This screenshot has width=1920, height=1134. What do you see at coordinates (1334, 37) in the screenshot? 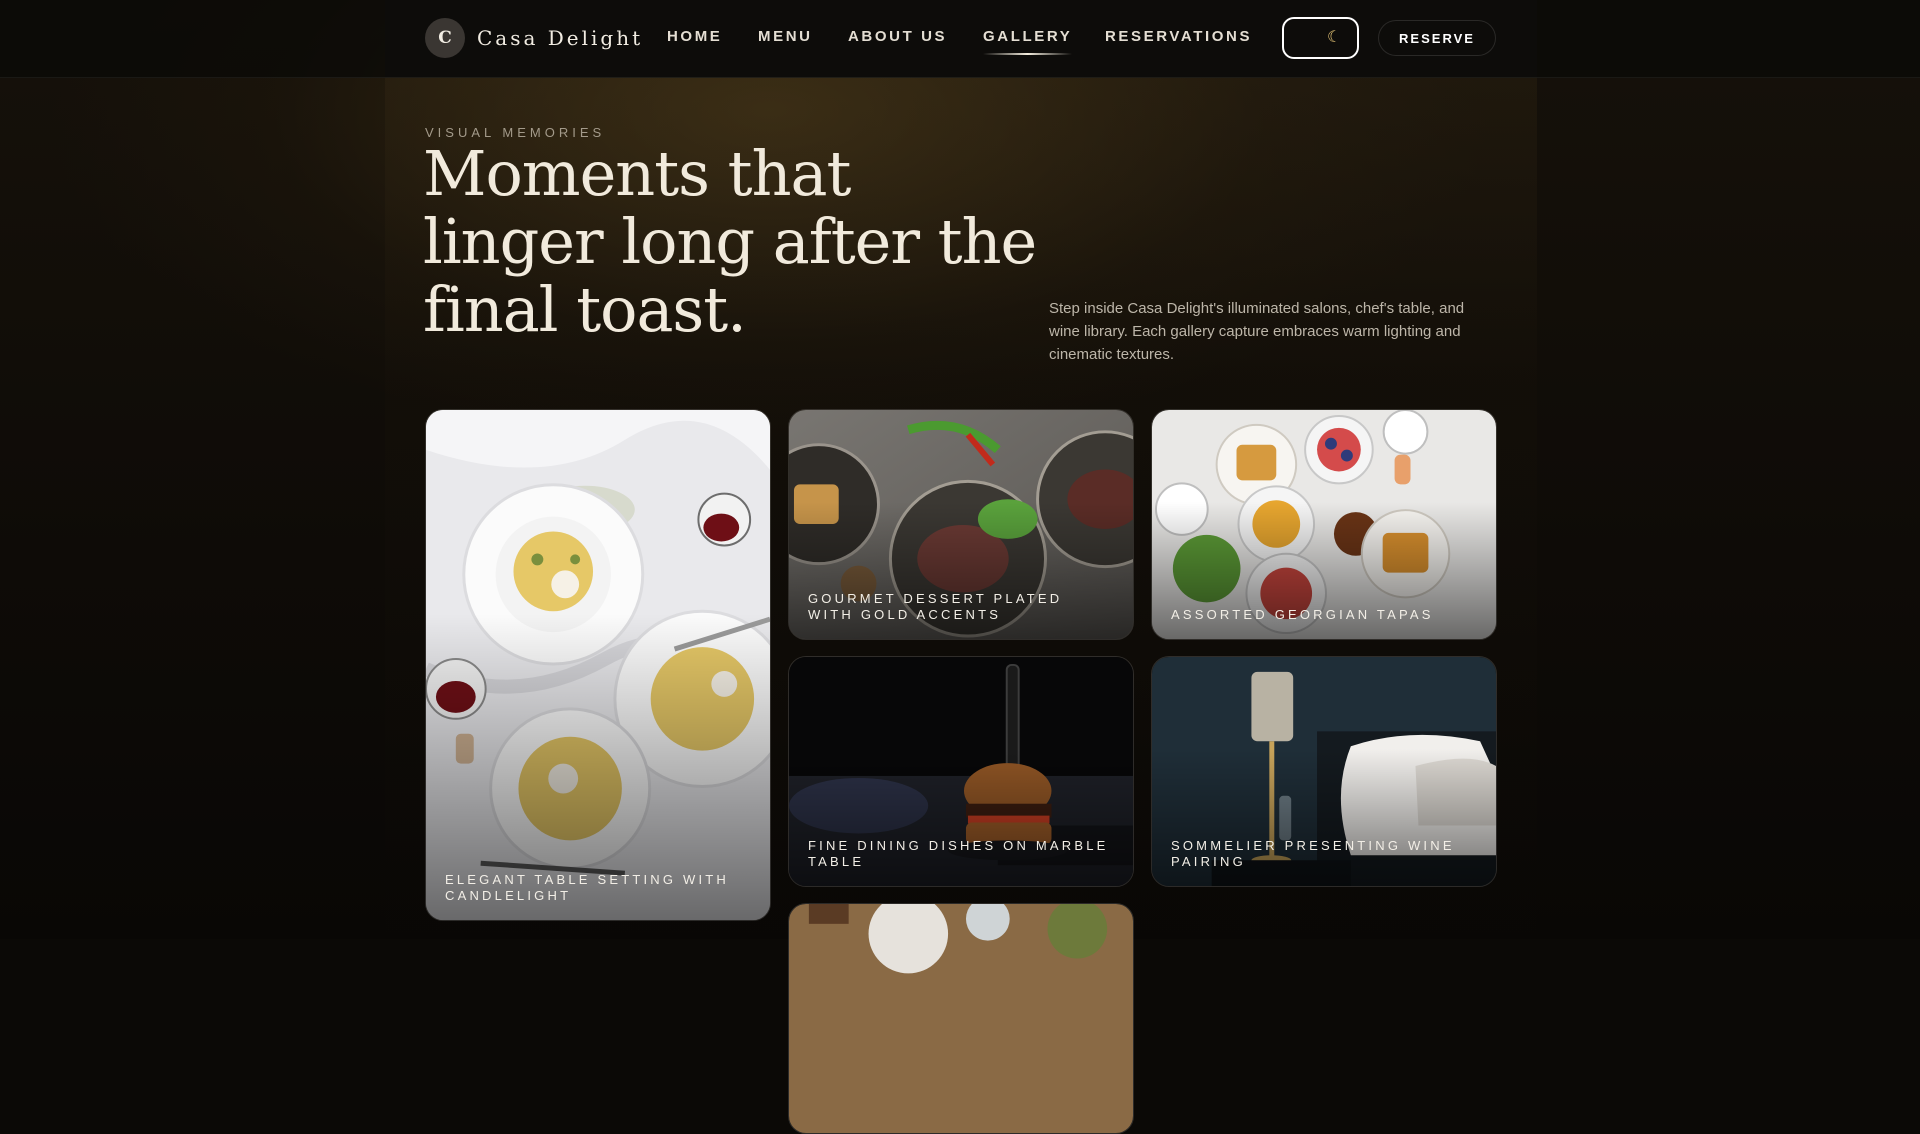
I see `moon-icon: ☾` at bounding box center [1334, 37].